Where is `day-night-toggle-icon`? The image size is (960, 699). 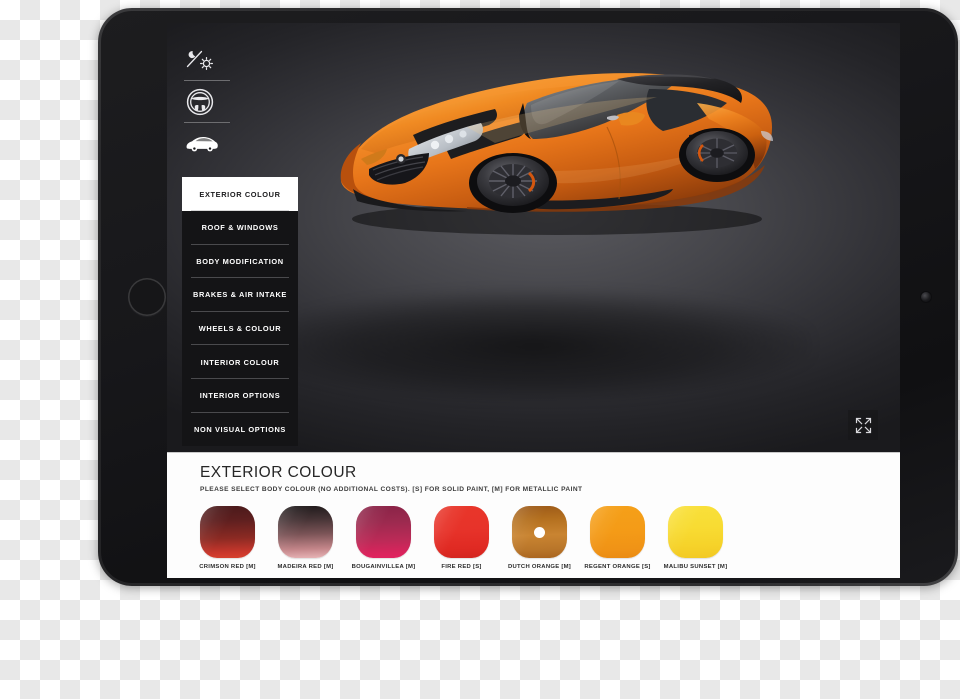 day-night-toggle-icon is located at coordinates (199, 60).